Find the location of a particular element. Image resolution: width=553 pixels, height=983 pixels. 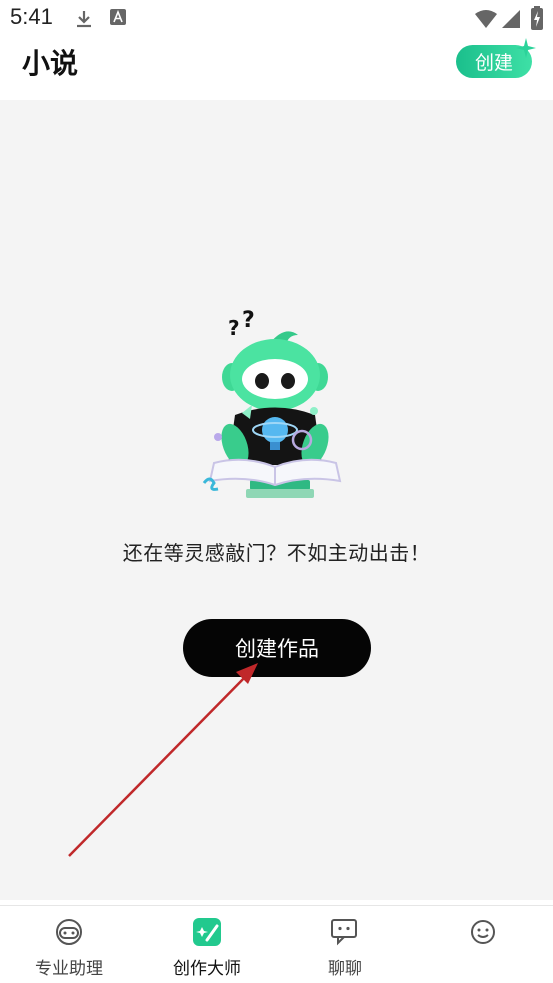

nav-label: 创作大师 is located at coordinates (207, 969).